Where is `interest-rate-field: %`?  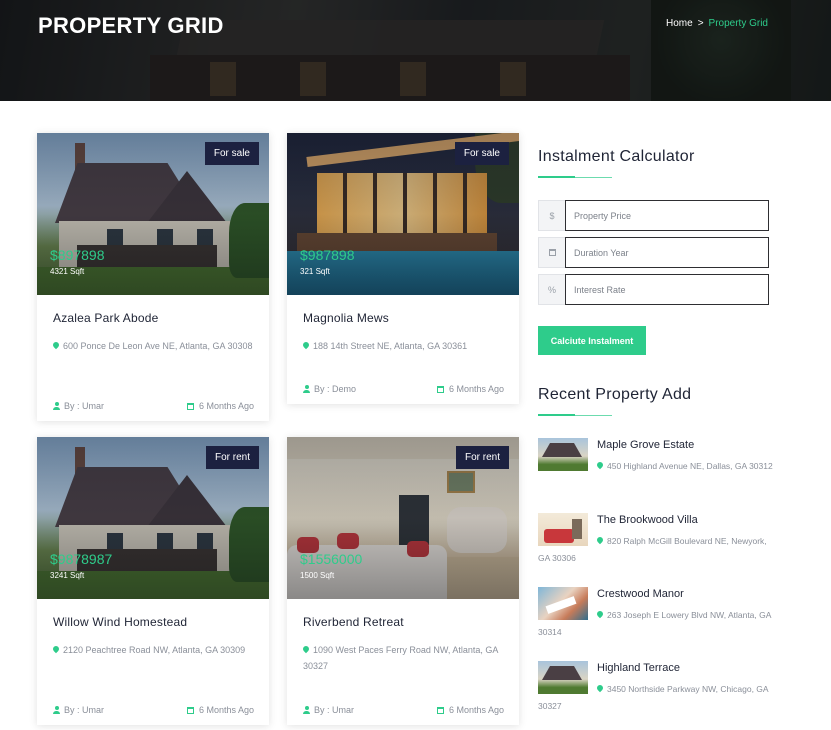
interest-rate-field: % is located at coordinates (653, 289).